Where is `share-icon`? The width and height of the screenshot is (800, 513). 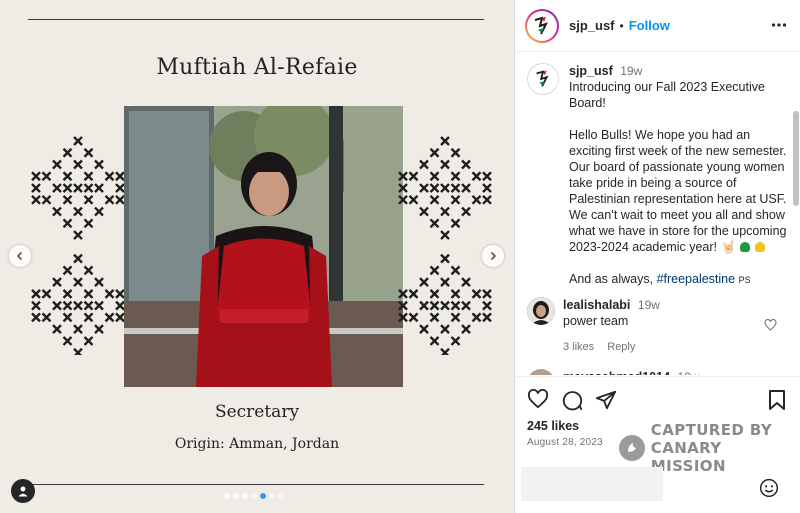
share-icon is located at coordinates (606, 400).